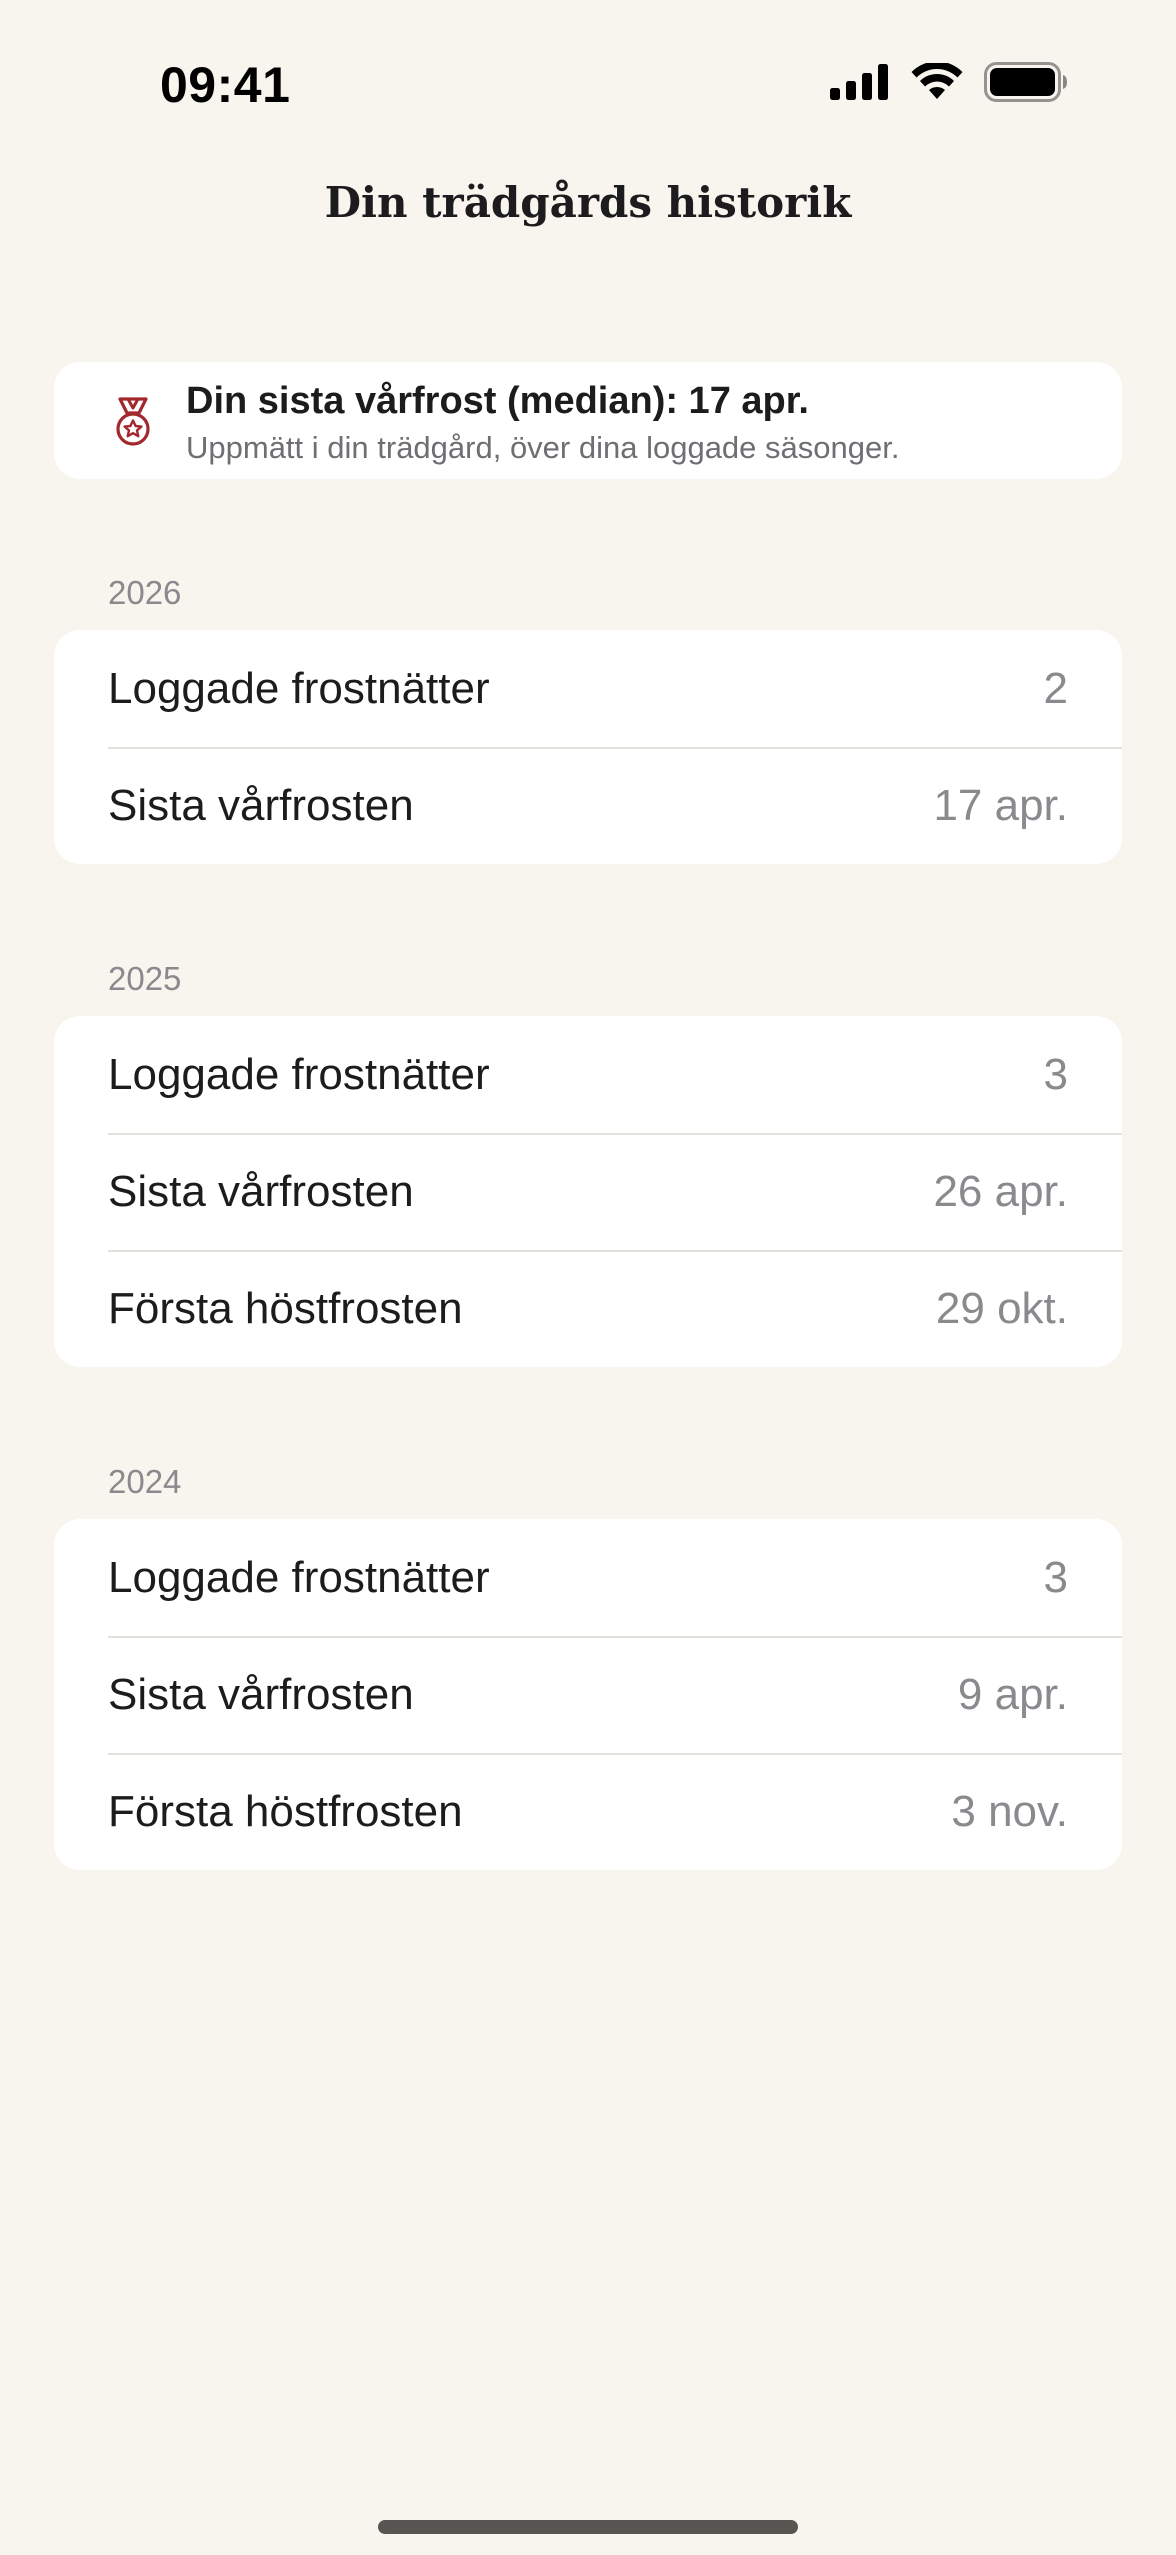 The image size is (1176, 2555). What do you see at coordinates (1000, 805) in the screenshot?
I see `row-value: 17 apr.` at bounding box center [1000, 805].